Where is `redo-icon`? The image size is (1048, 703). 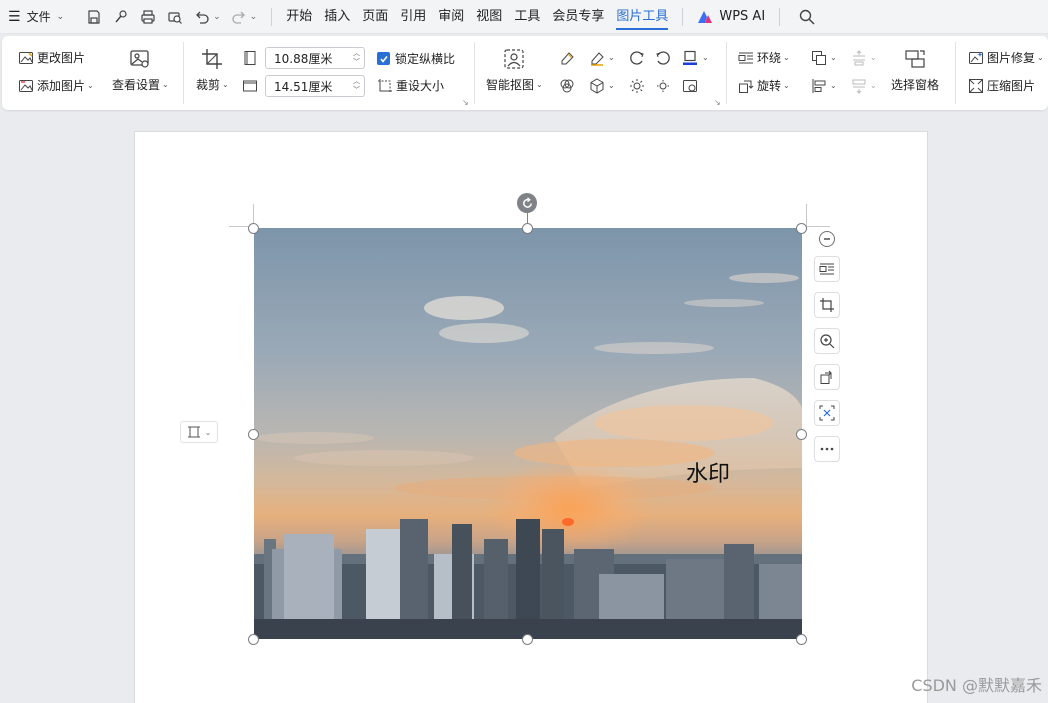
redo-icon is located at coordinates (239, 17).